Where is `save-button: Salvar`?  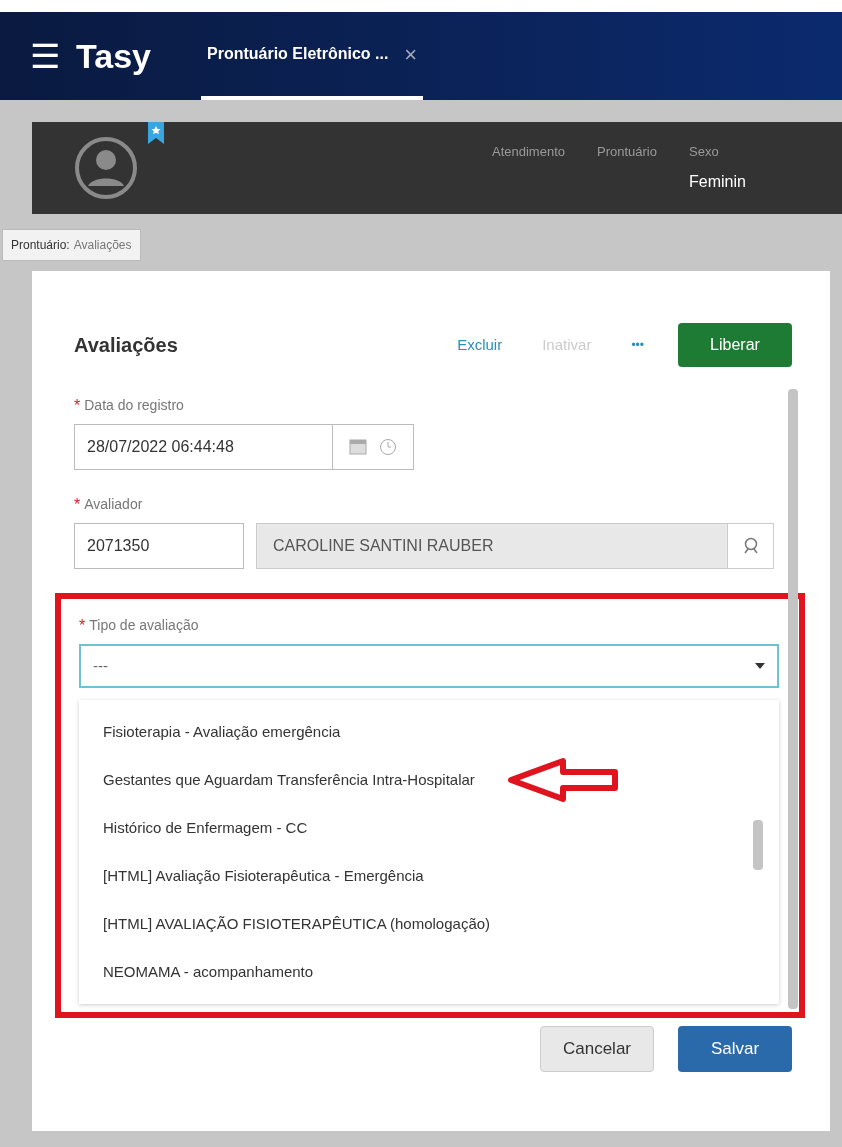 save-button: Salvar is located at coordinates (735, 1049).